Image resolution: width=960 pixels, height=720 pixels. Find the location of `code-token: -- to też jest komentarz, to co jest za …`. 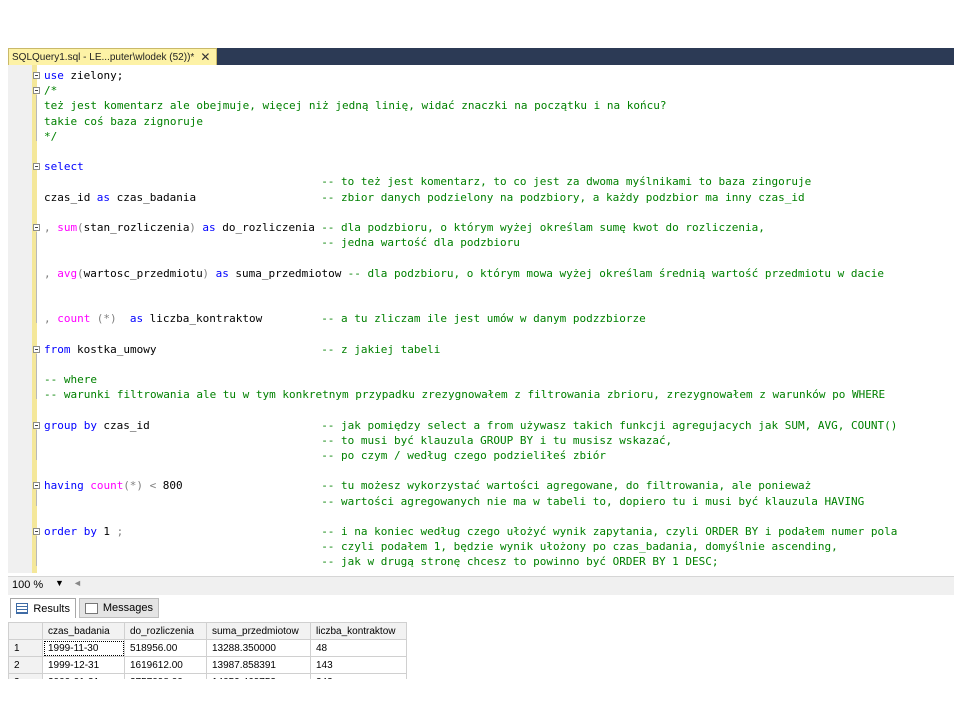

code-token: -- to też jest komentarz, to co jest za … is located at coordinates (566, 182).